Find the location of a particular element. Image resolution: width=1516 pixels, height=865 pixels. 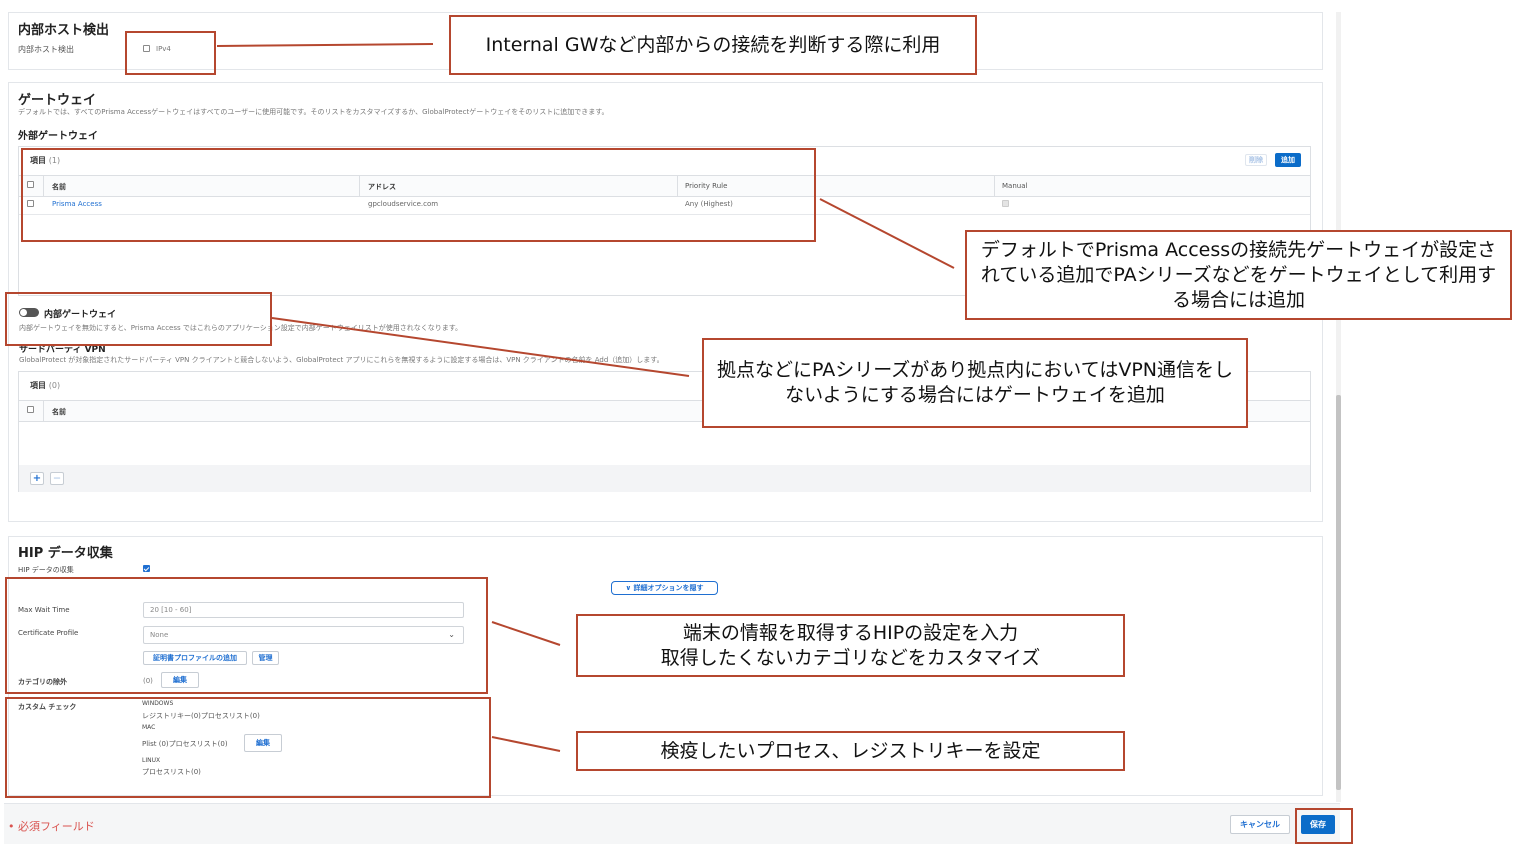

callout-hip-line2: 取得したくないカテゴリなどをカスタマイズ is located at coordinates (850, 657).